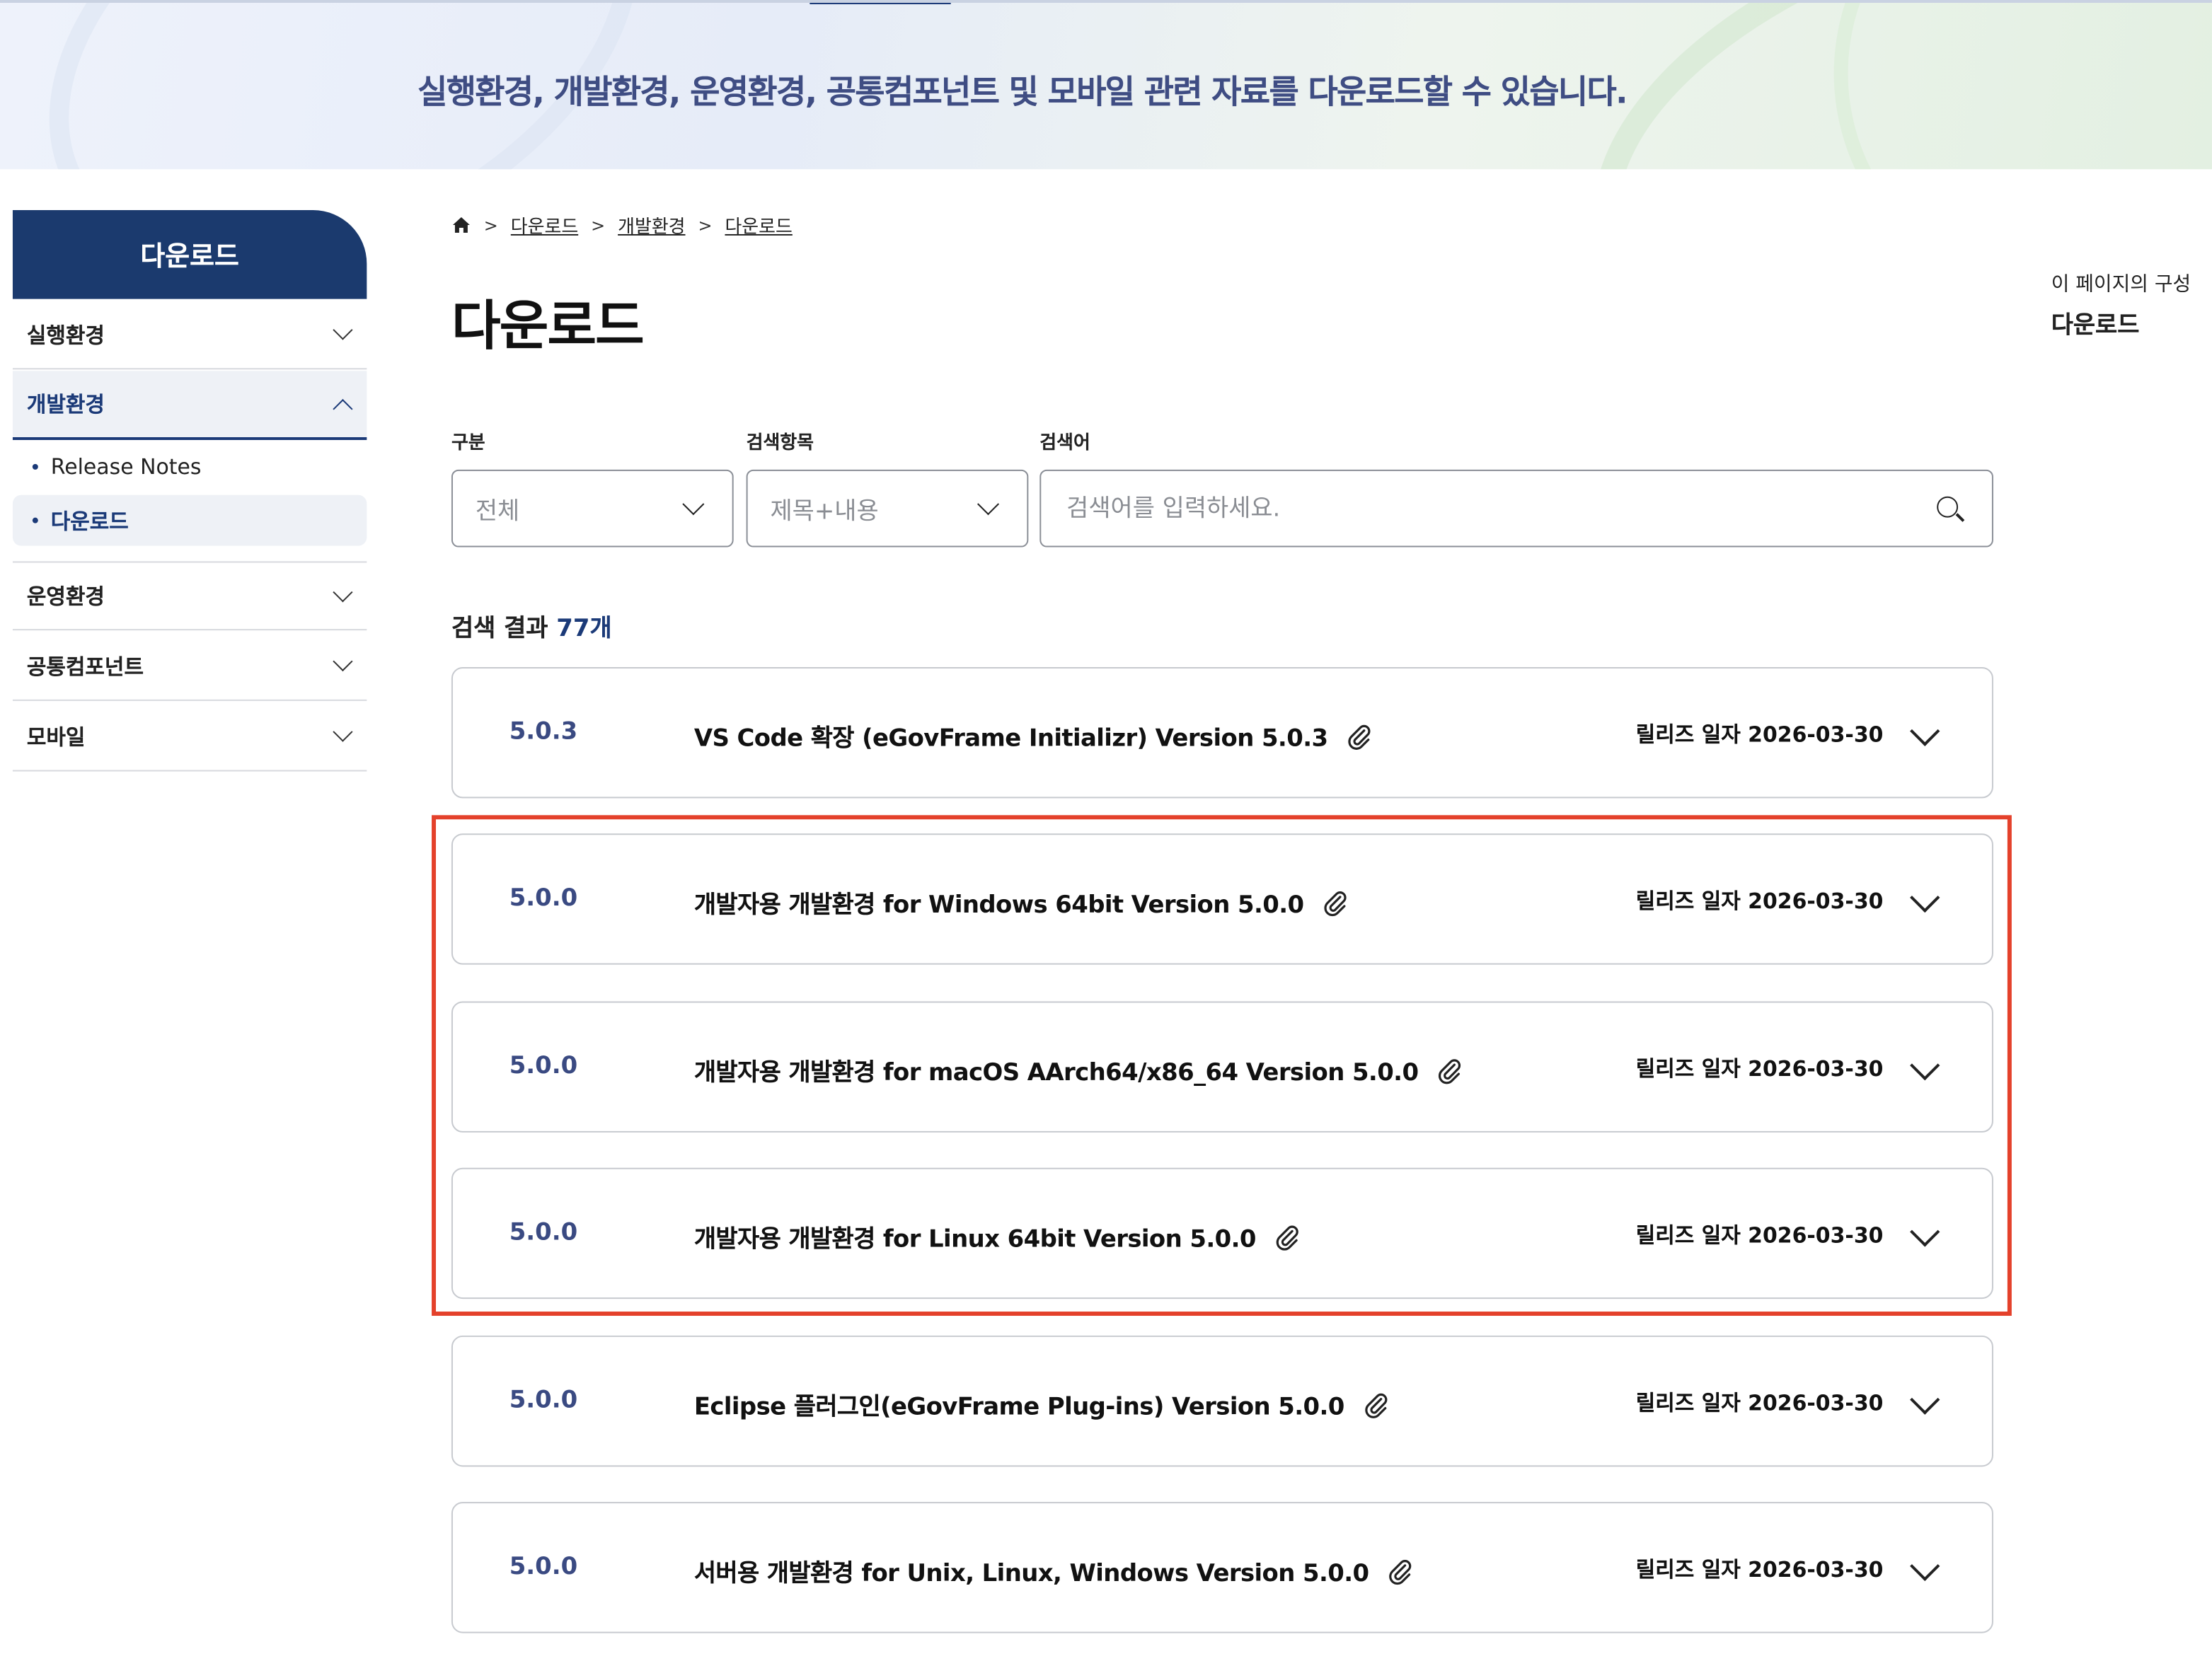  What do you see at coordinates (504, 629) in the screenshot?
I see `result-count-prefix: 검색 결과` at bounding box center [504, 629].